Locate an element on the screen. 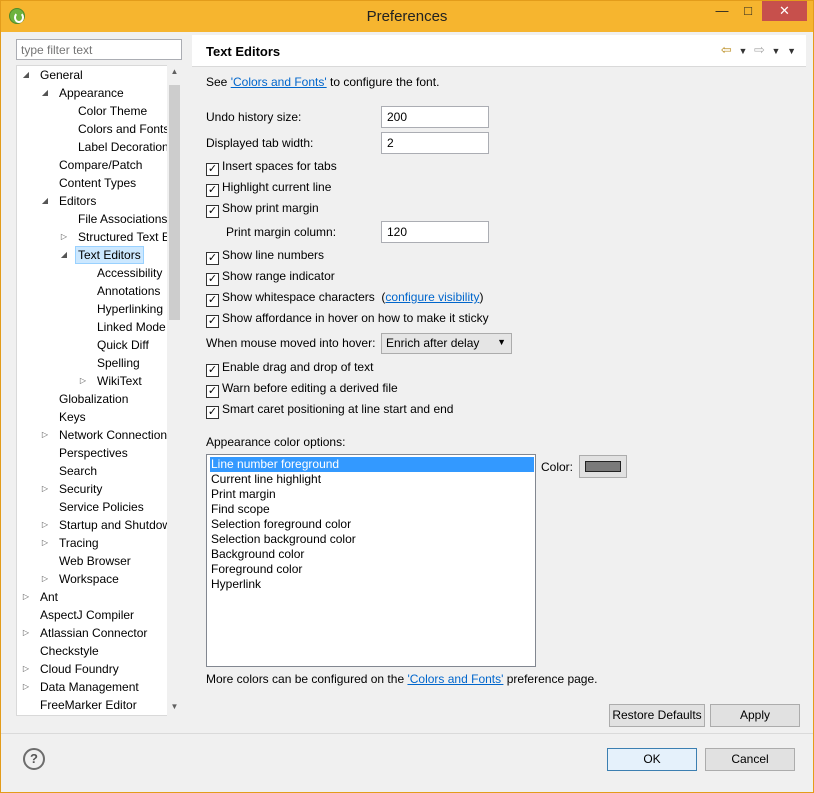  color-option-item: Find scope is located at coordinates (240, 509).